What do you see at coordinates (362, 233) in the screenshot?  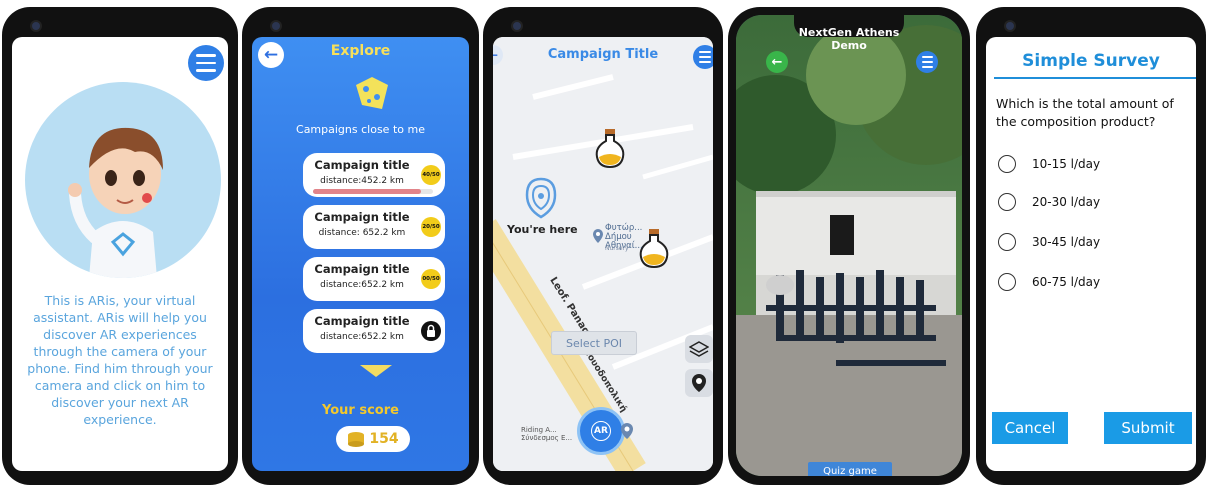 I see `campaign-distance: distance: 652.2 km` at bounding box center [362, 233].